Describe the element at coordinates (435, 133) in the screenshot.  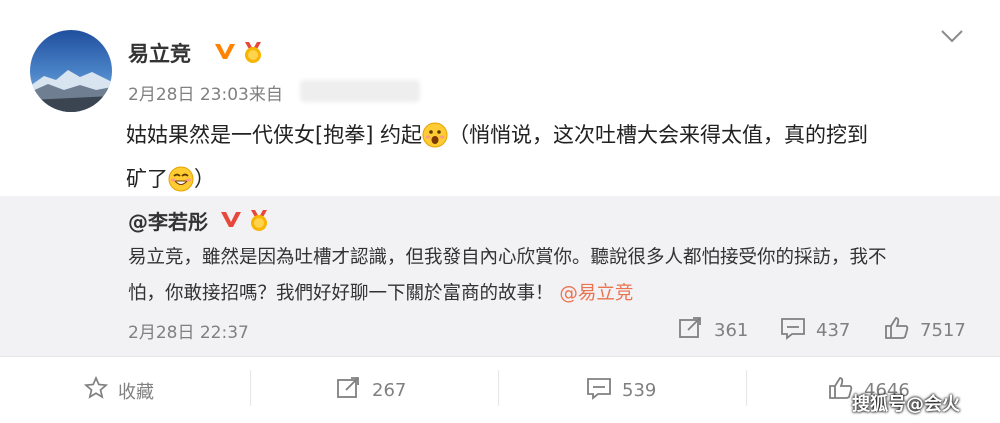
I see `surprised-emoji` at that location.